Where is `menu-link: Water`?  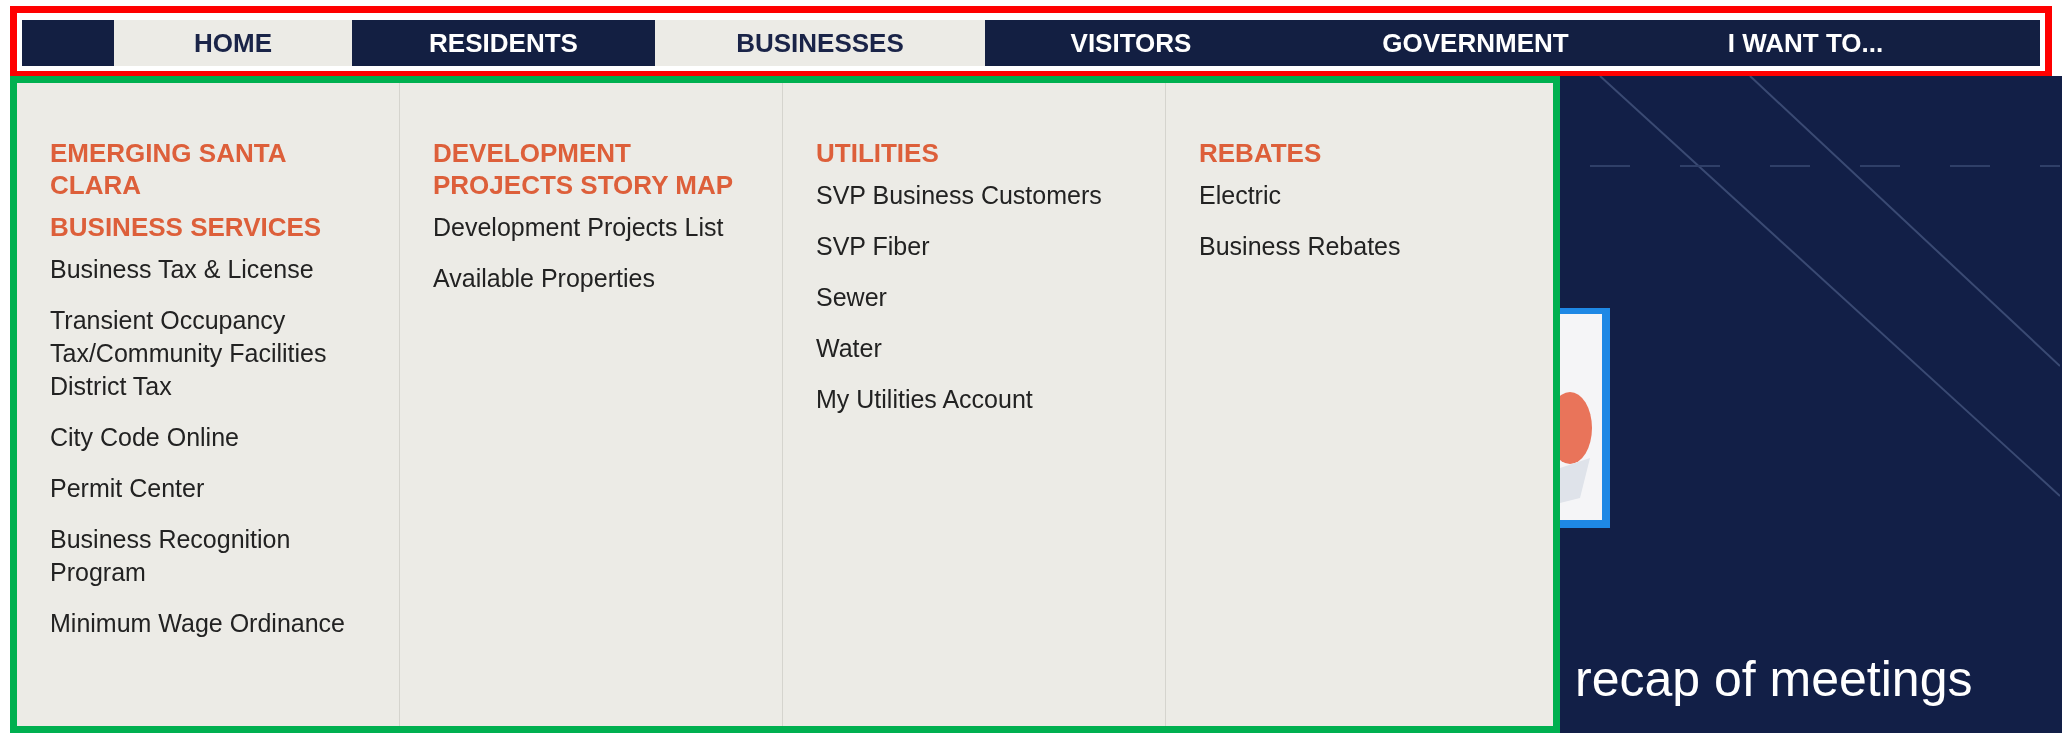 menu-link: Water is located at coordinates (972, 348).